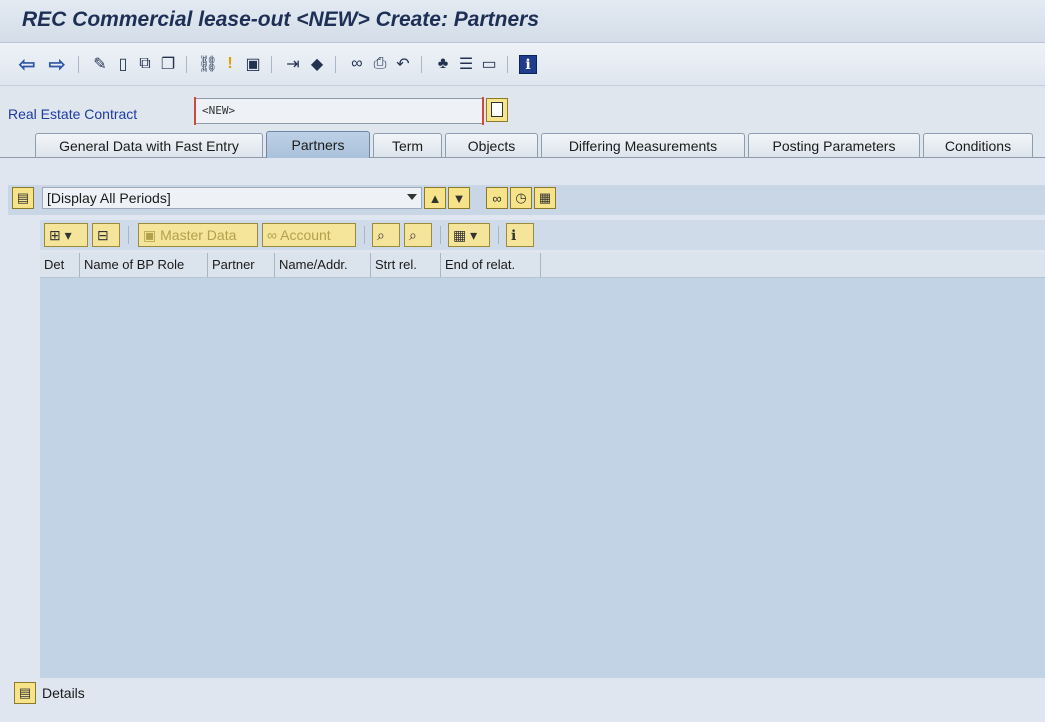 The height and width of the screenshot is (722, 1045). What do you see at coordinates (24, 465) in the screenshot?
I see `row-selector-column` at bounding box center [24, 465].